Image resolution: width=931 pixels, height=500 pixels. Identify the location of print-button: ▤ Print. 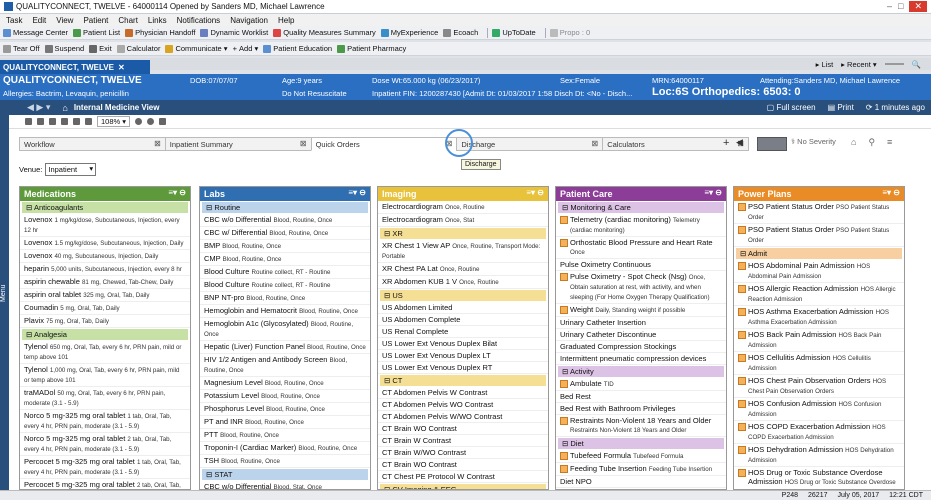
(841, 107).